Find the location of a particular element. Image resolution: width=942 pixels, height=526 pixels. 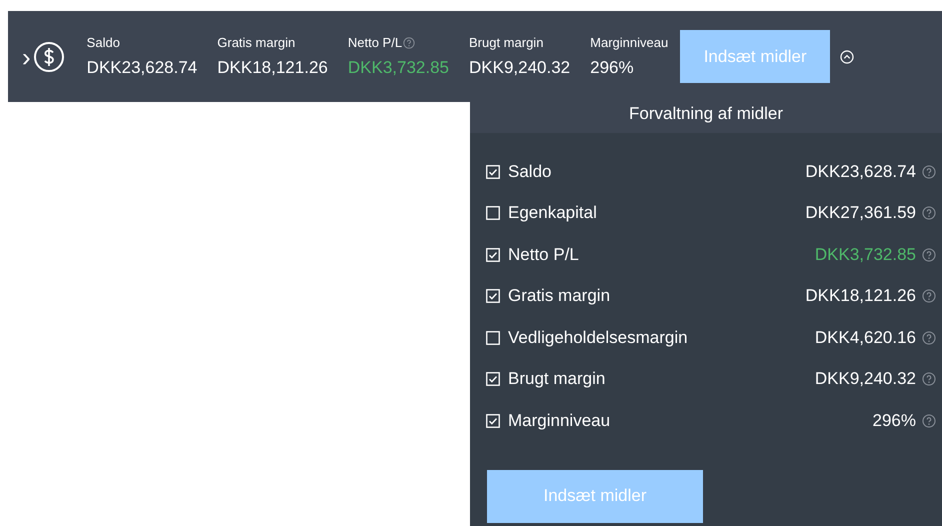

summary-value: DKK9,240.32 is located at coordinates (519, 68).